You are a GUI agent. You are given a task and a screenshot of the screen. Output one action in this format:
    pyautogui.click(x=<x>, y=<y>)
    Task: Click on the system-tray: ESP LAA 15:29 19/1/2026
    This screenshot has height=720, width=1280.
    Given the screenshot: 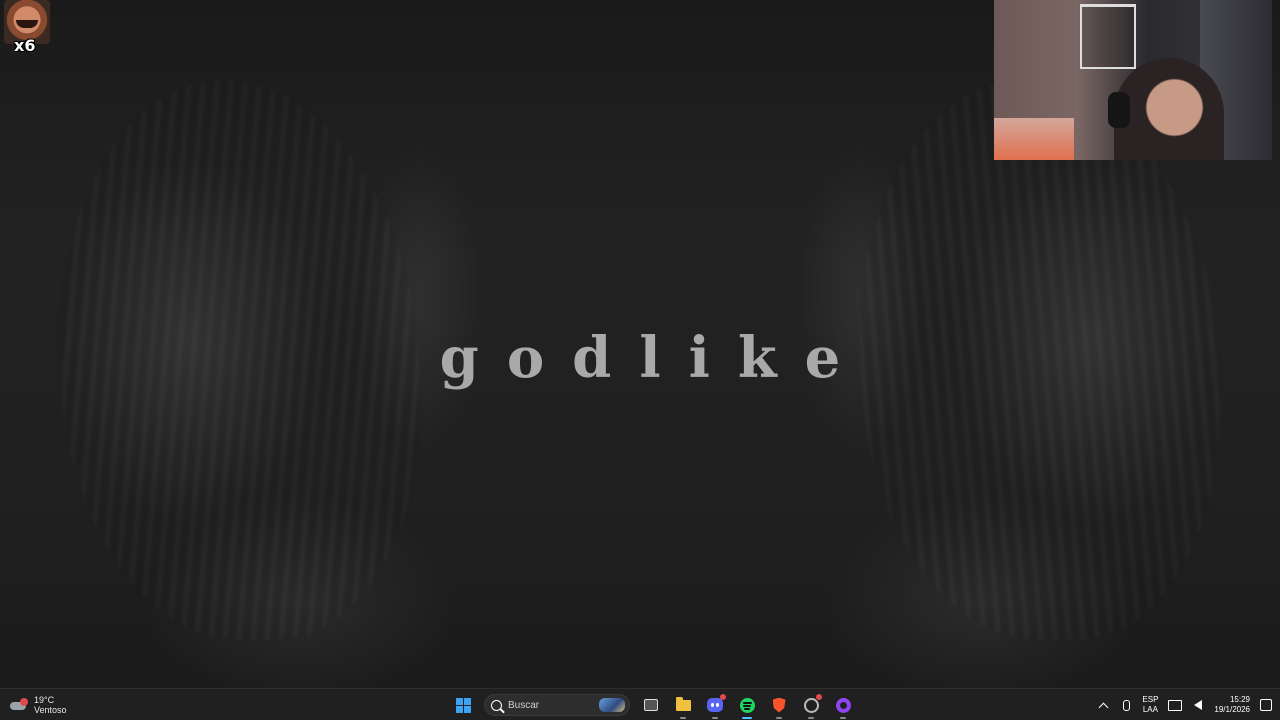 What is the action you would take?
    pyautogui.click(x=1184, y=705)
    